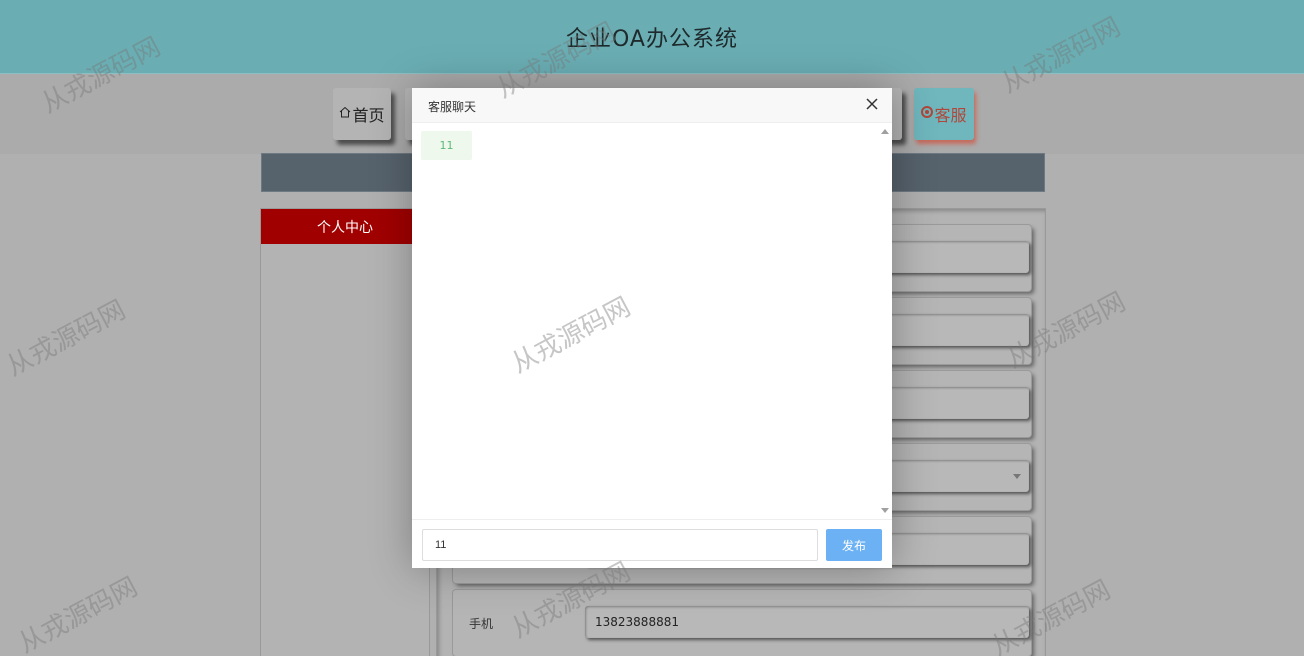  What do you see at coordinates (950, 115) in the screenshot?
I see `nav-service-label: 客服` at bounding box center [950, 115].